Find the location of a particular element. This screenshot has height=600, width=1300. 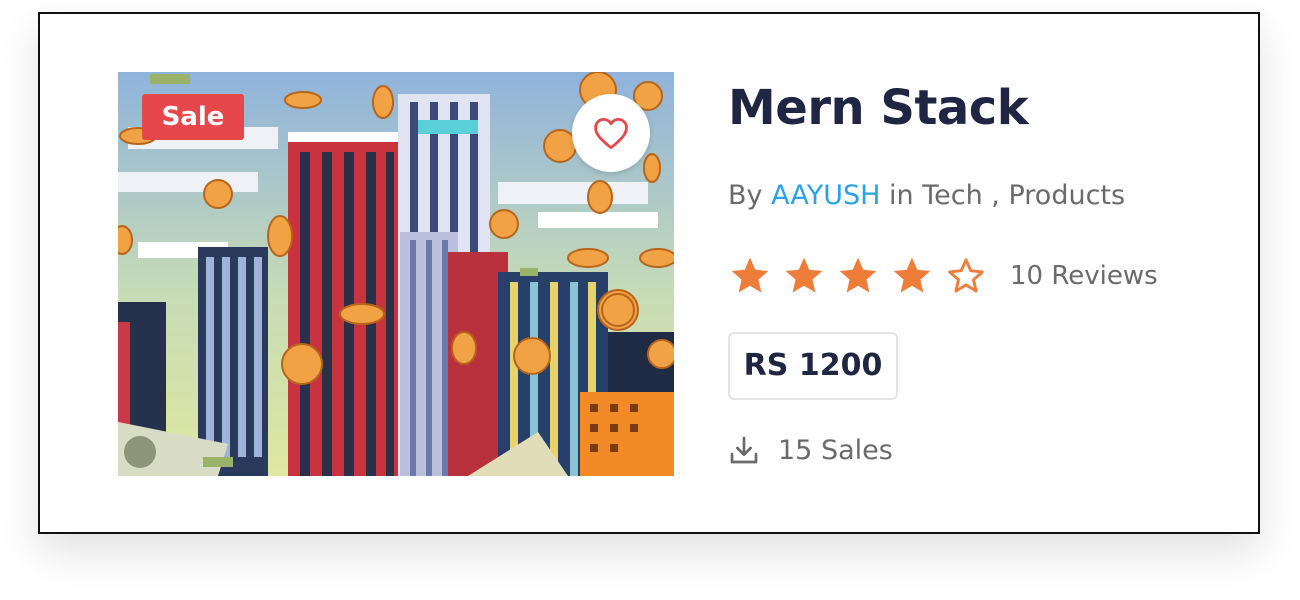

price-tag: RS 1200 is located at coordinates (813, 366).